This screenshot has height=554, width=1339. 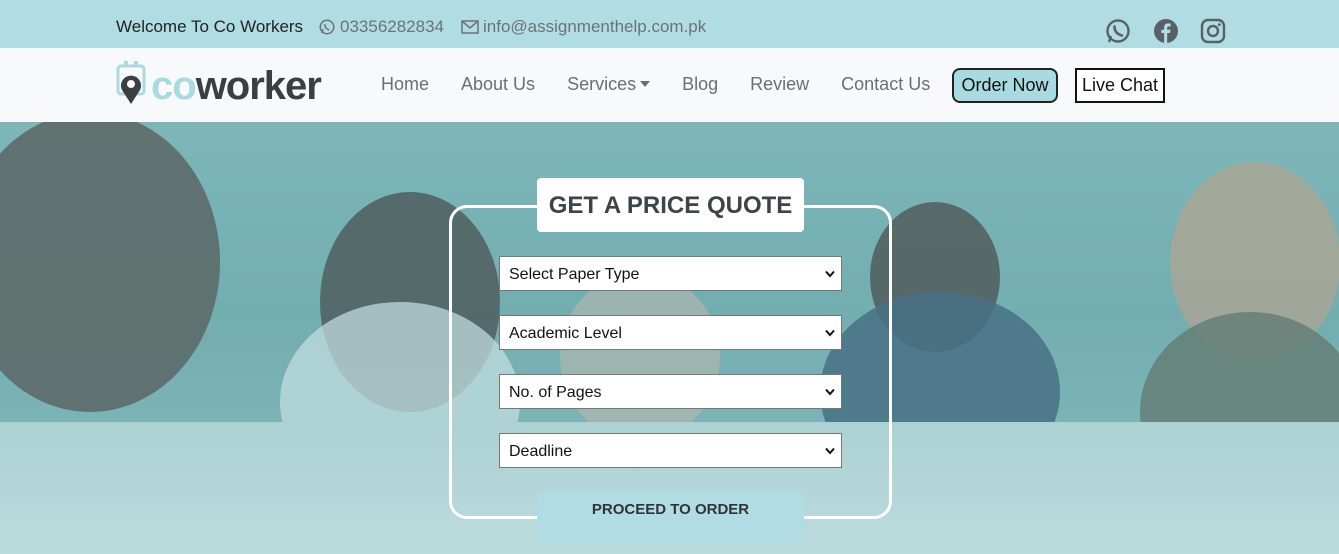 I want to click on whatsapp-icon, so click(x=1118, y=31).